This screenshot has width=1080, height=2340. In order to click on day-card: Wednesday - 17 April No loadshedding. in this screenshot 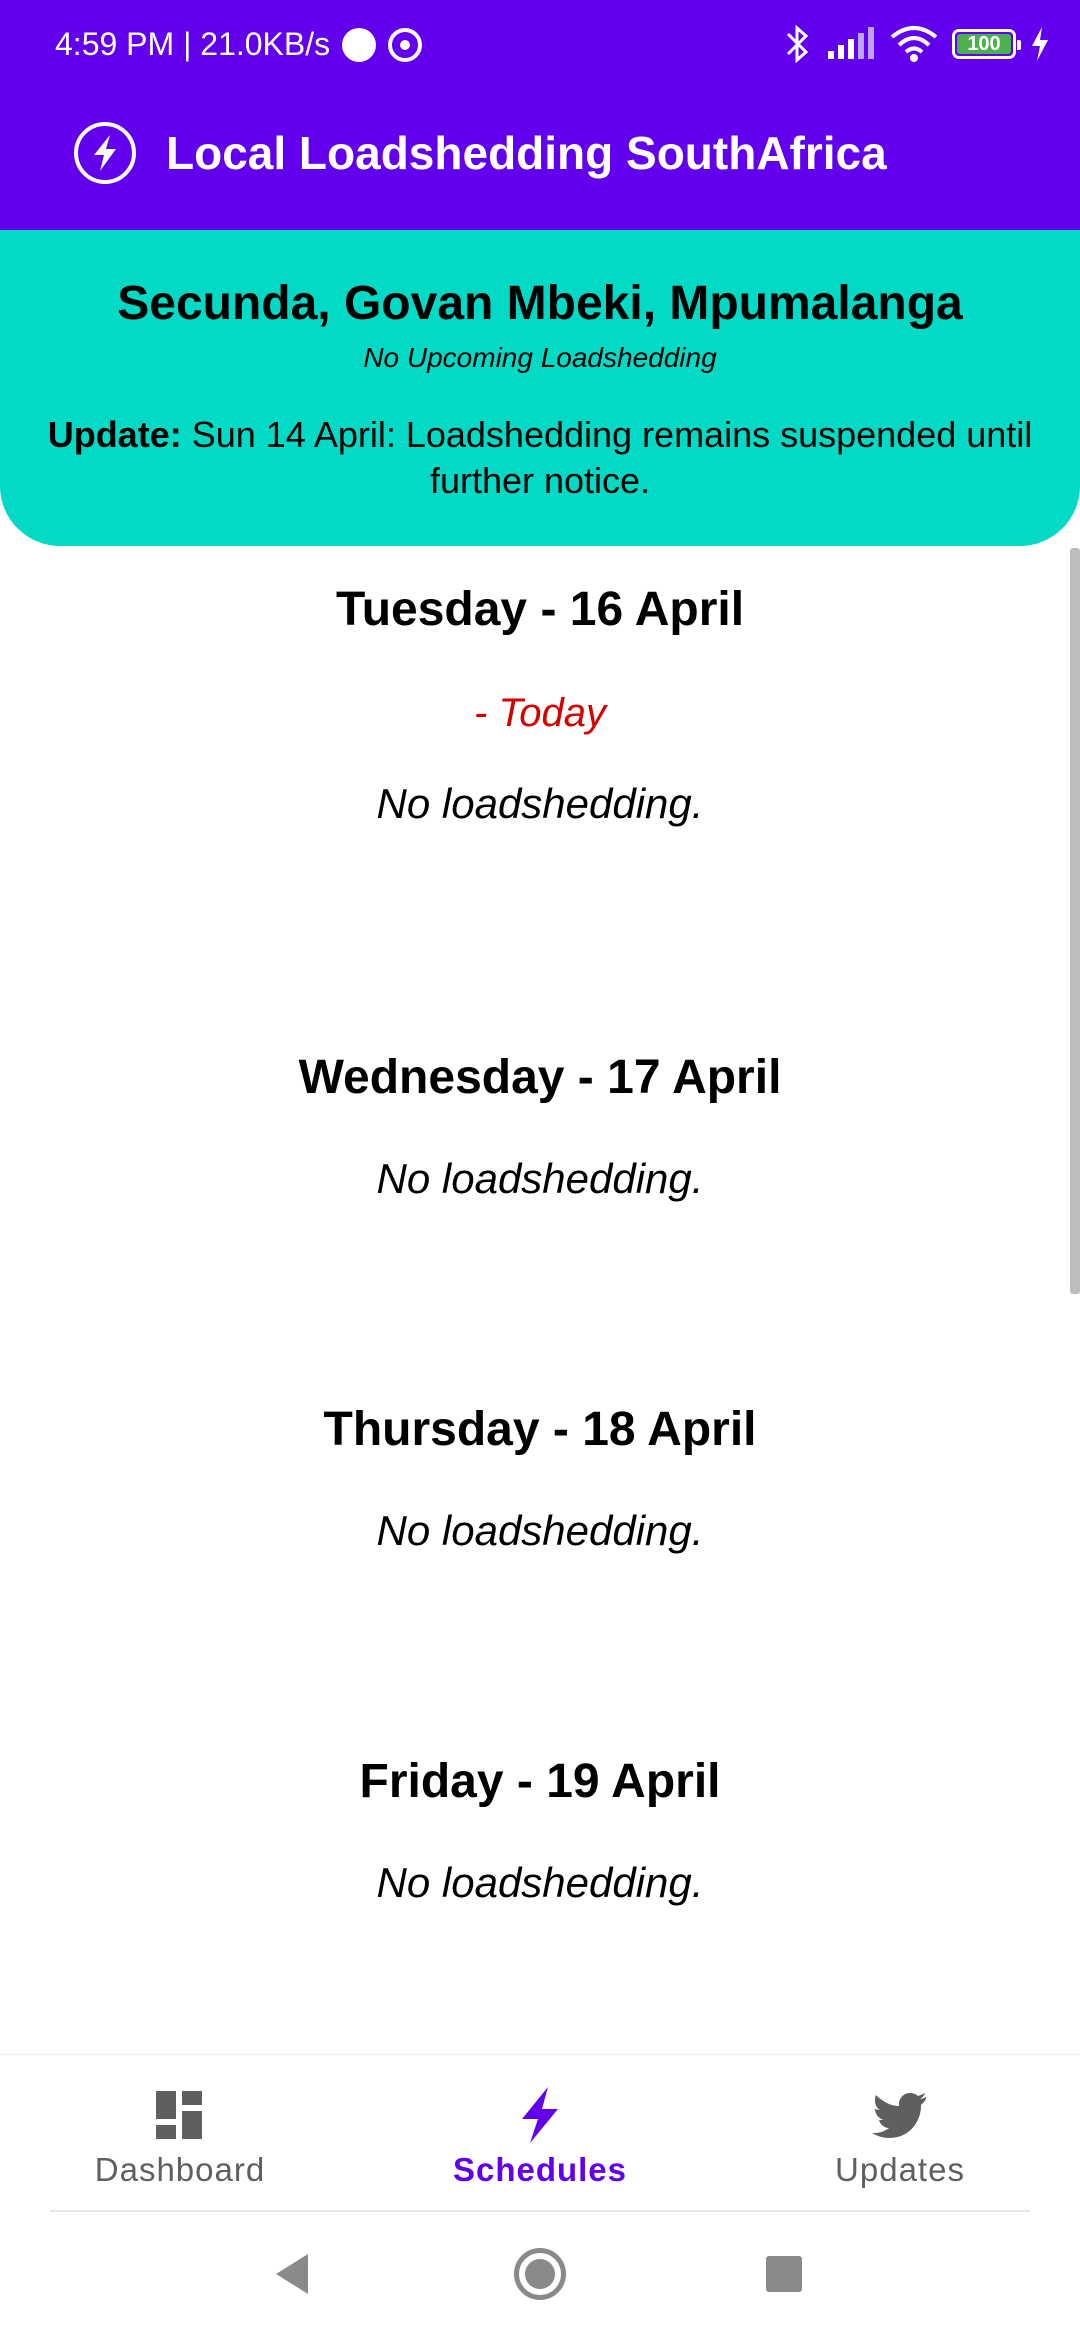, I will do `click(540, 1126)`.